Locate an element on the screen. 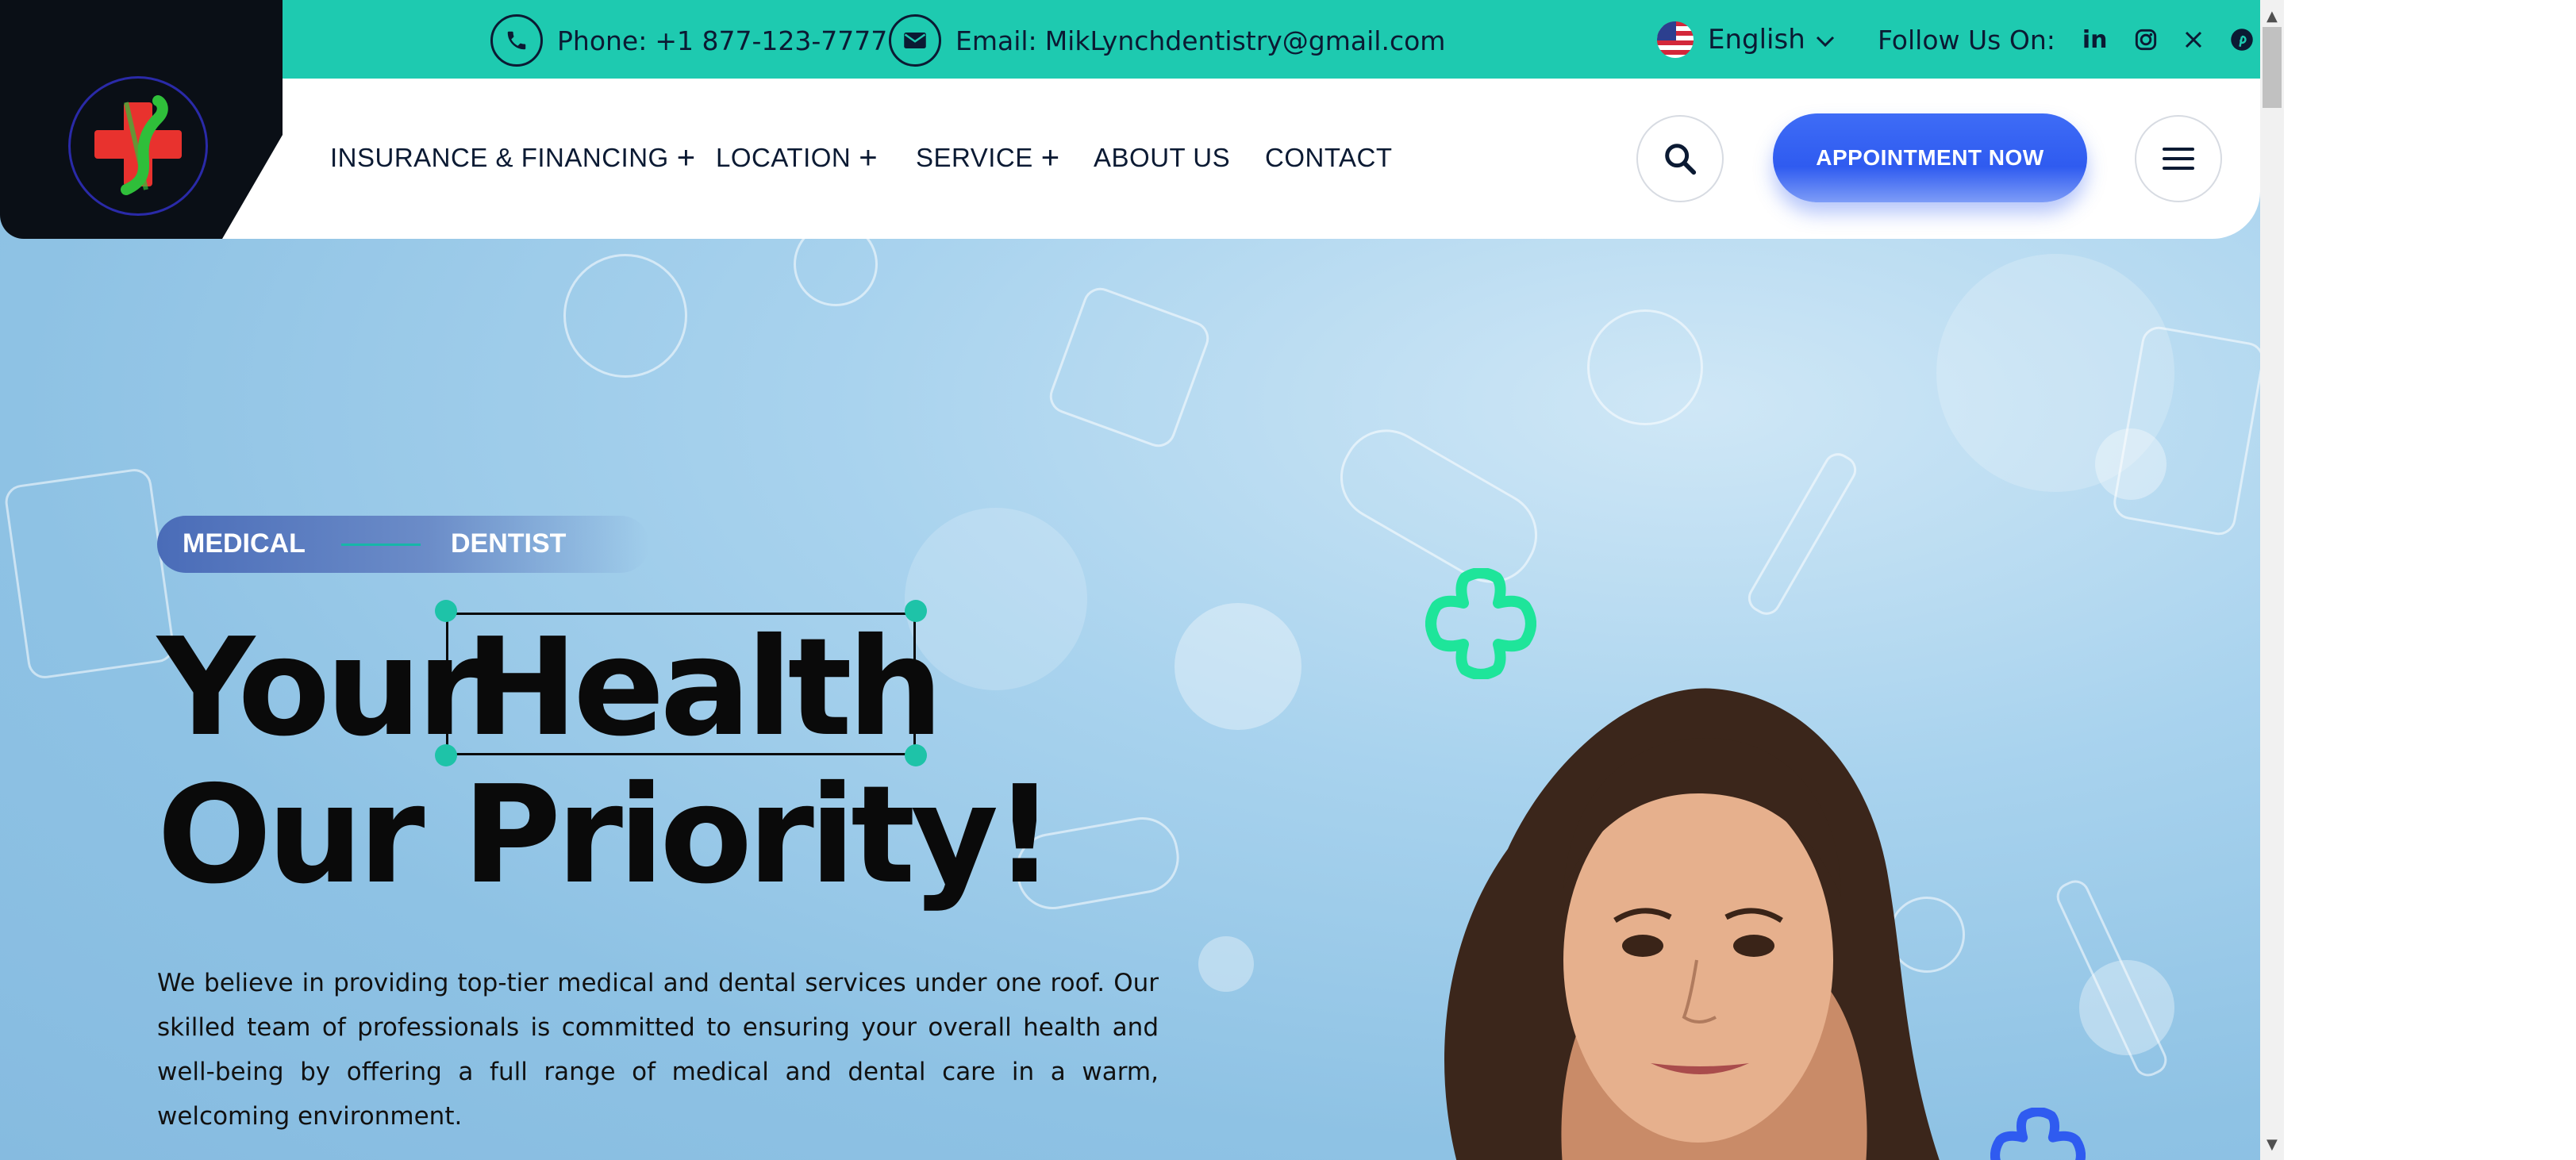 This screenshot has width=2576, height=1160. hamburger-menu-icon is located at coordinates (2178, 159).